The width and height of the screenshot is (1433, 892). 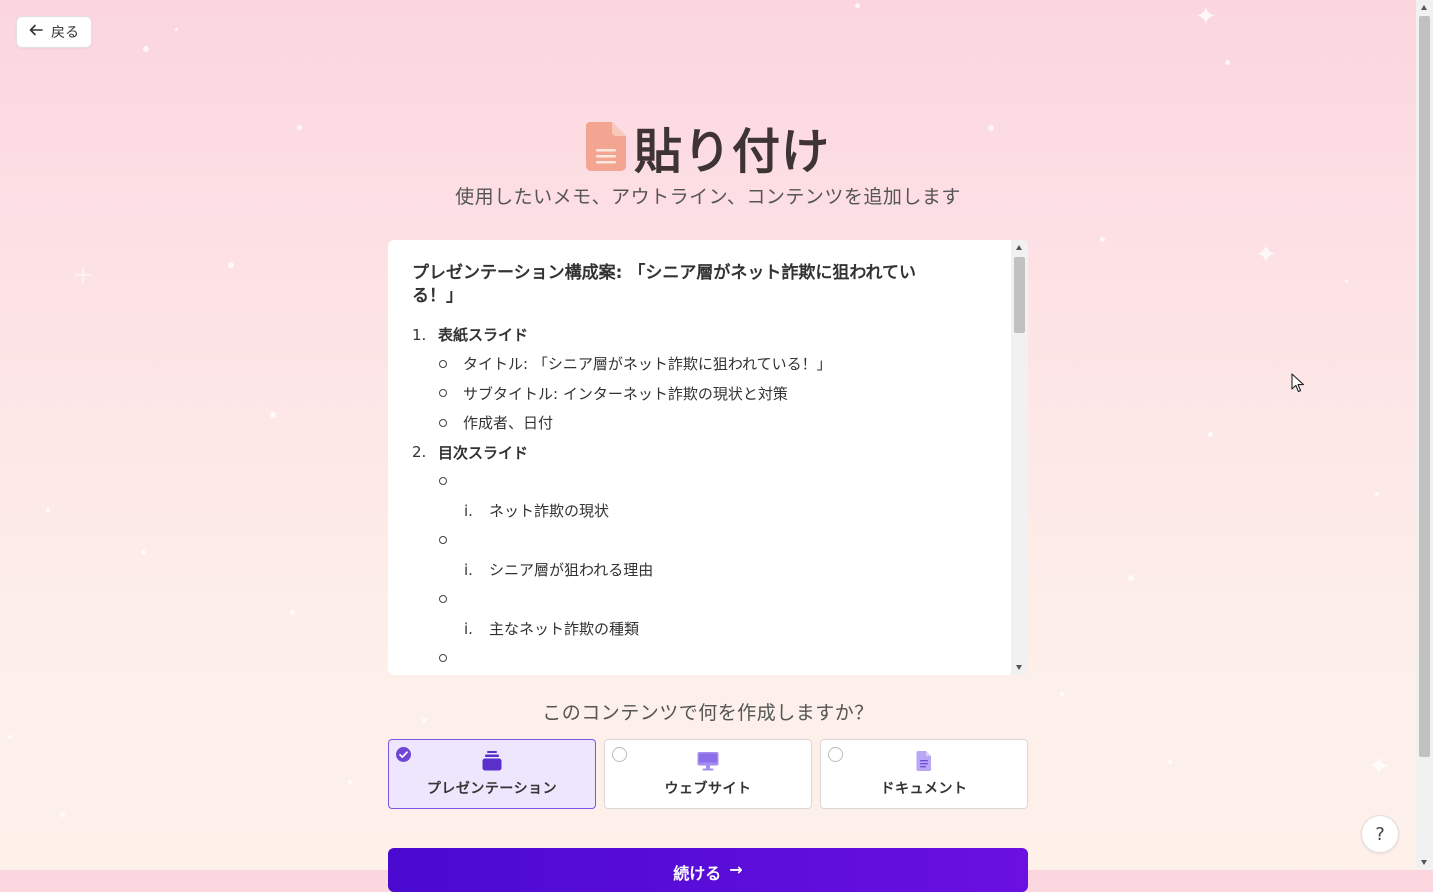 I want to click on page-title: 貼り付け, so click(x=731, y=152).